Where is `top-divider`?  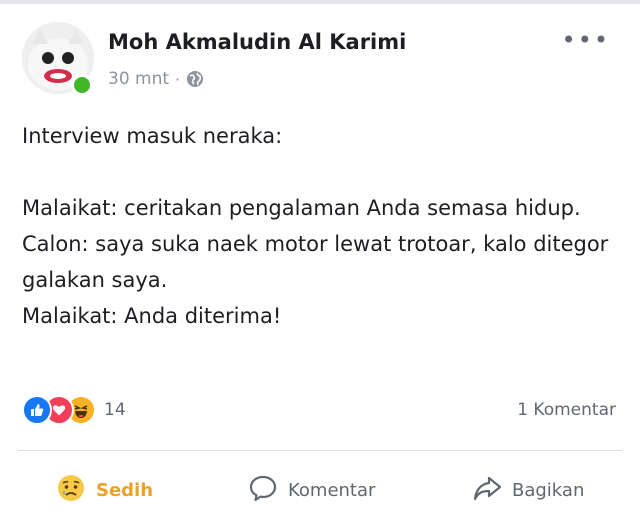
top-divider is located at coordinates (320, 2).